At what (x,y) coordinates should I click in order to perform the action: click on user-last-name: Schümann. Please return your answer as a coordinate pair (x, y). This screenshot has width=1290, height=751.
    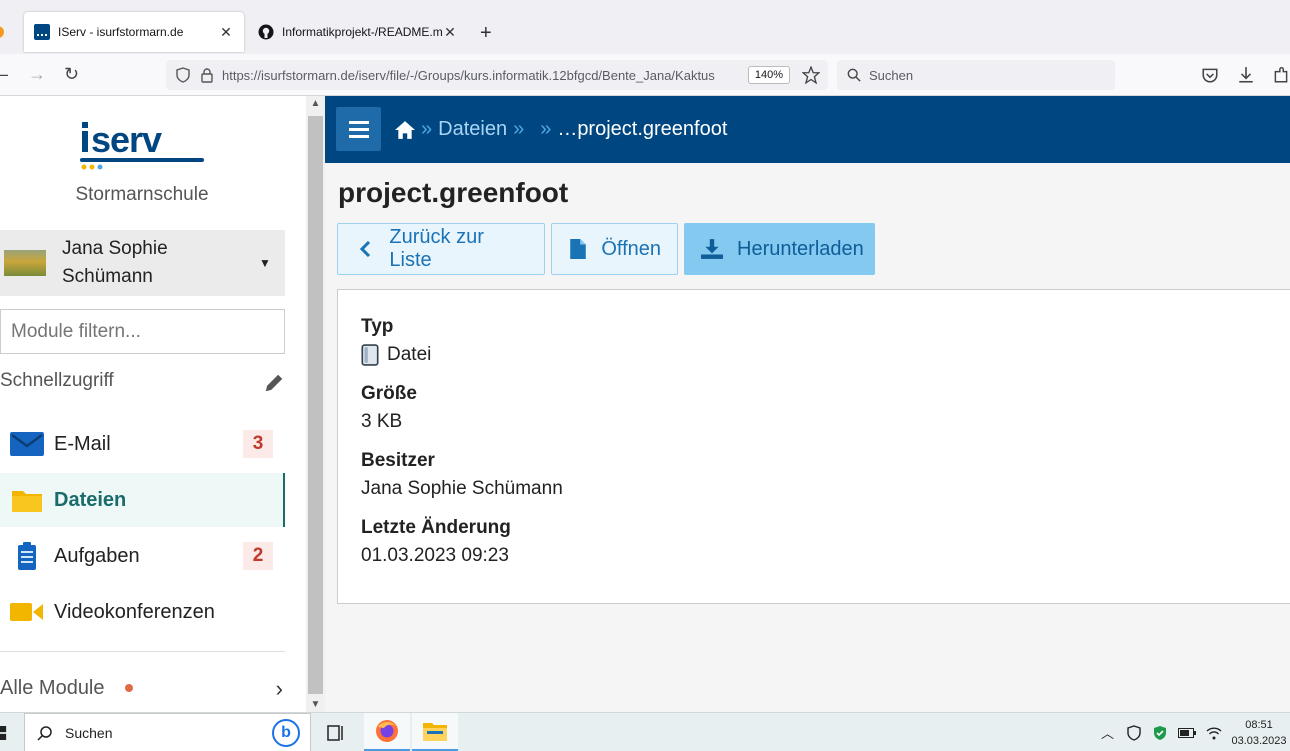
    Looking at the image, I should click on (107, 276).